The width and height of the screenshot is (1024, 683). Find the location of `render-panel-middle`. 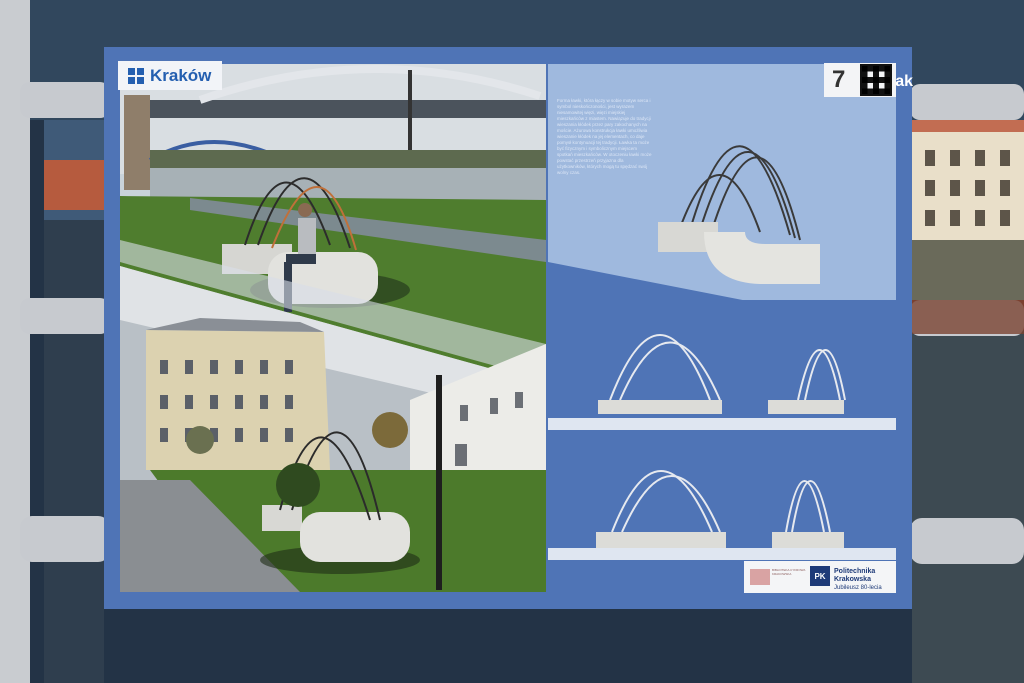

render-panel-middle is located at coordinates (722, 359).